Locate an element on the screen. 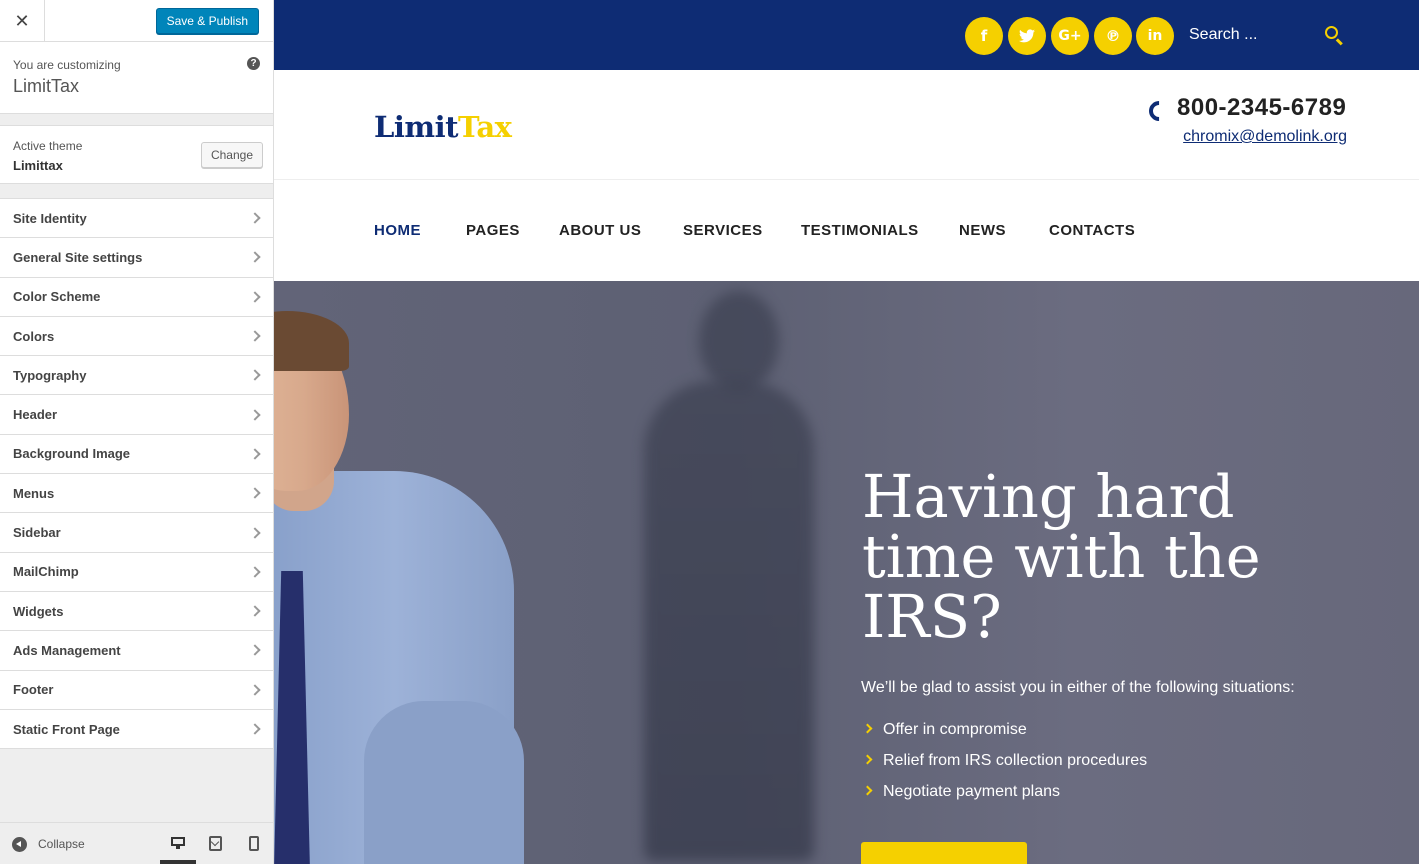 The image size is (1419, 864). section-label: Header is located at coordinates (35, 415).